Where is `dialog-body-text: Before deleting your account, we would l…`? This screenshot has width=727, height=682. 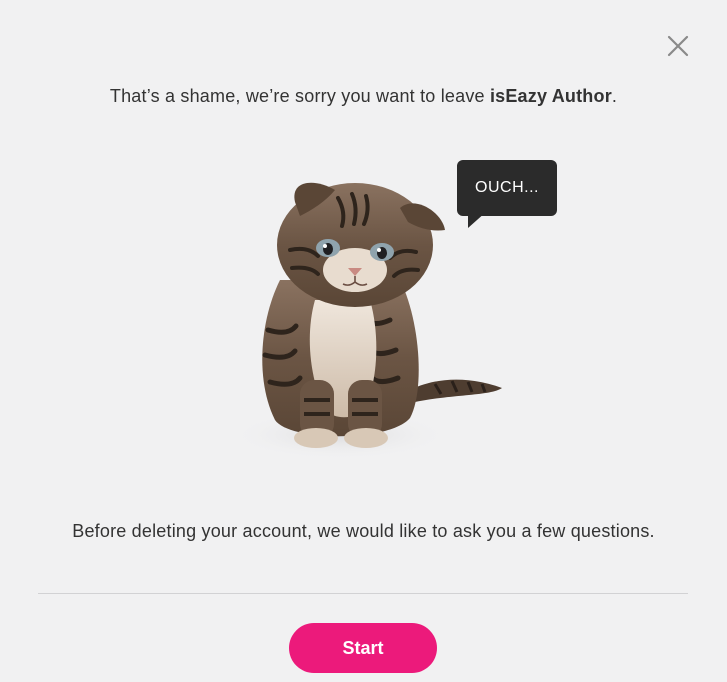
dialog-body-text: Before deleting your account, we would l… is located at coordinates (363, 531).